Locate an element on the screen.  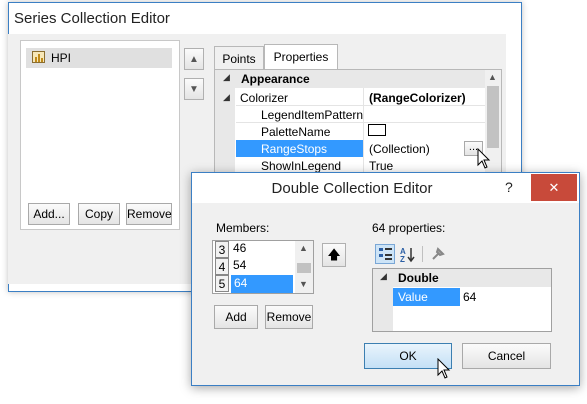
add-member-button: Add is located at coordinates (236, 317).